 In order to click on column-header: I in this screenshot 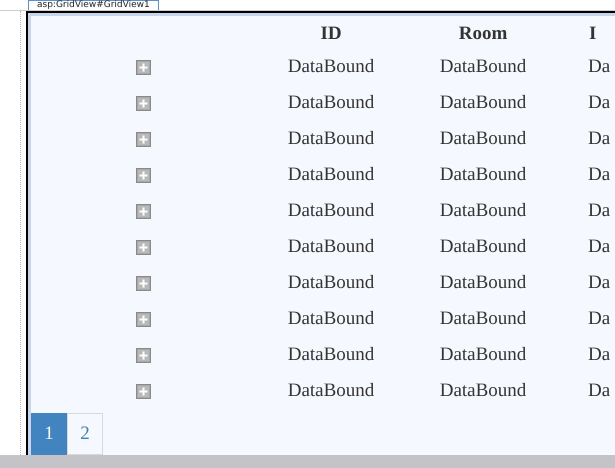, I will do `click(592, 33)`.